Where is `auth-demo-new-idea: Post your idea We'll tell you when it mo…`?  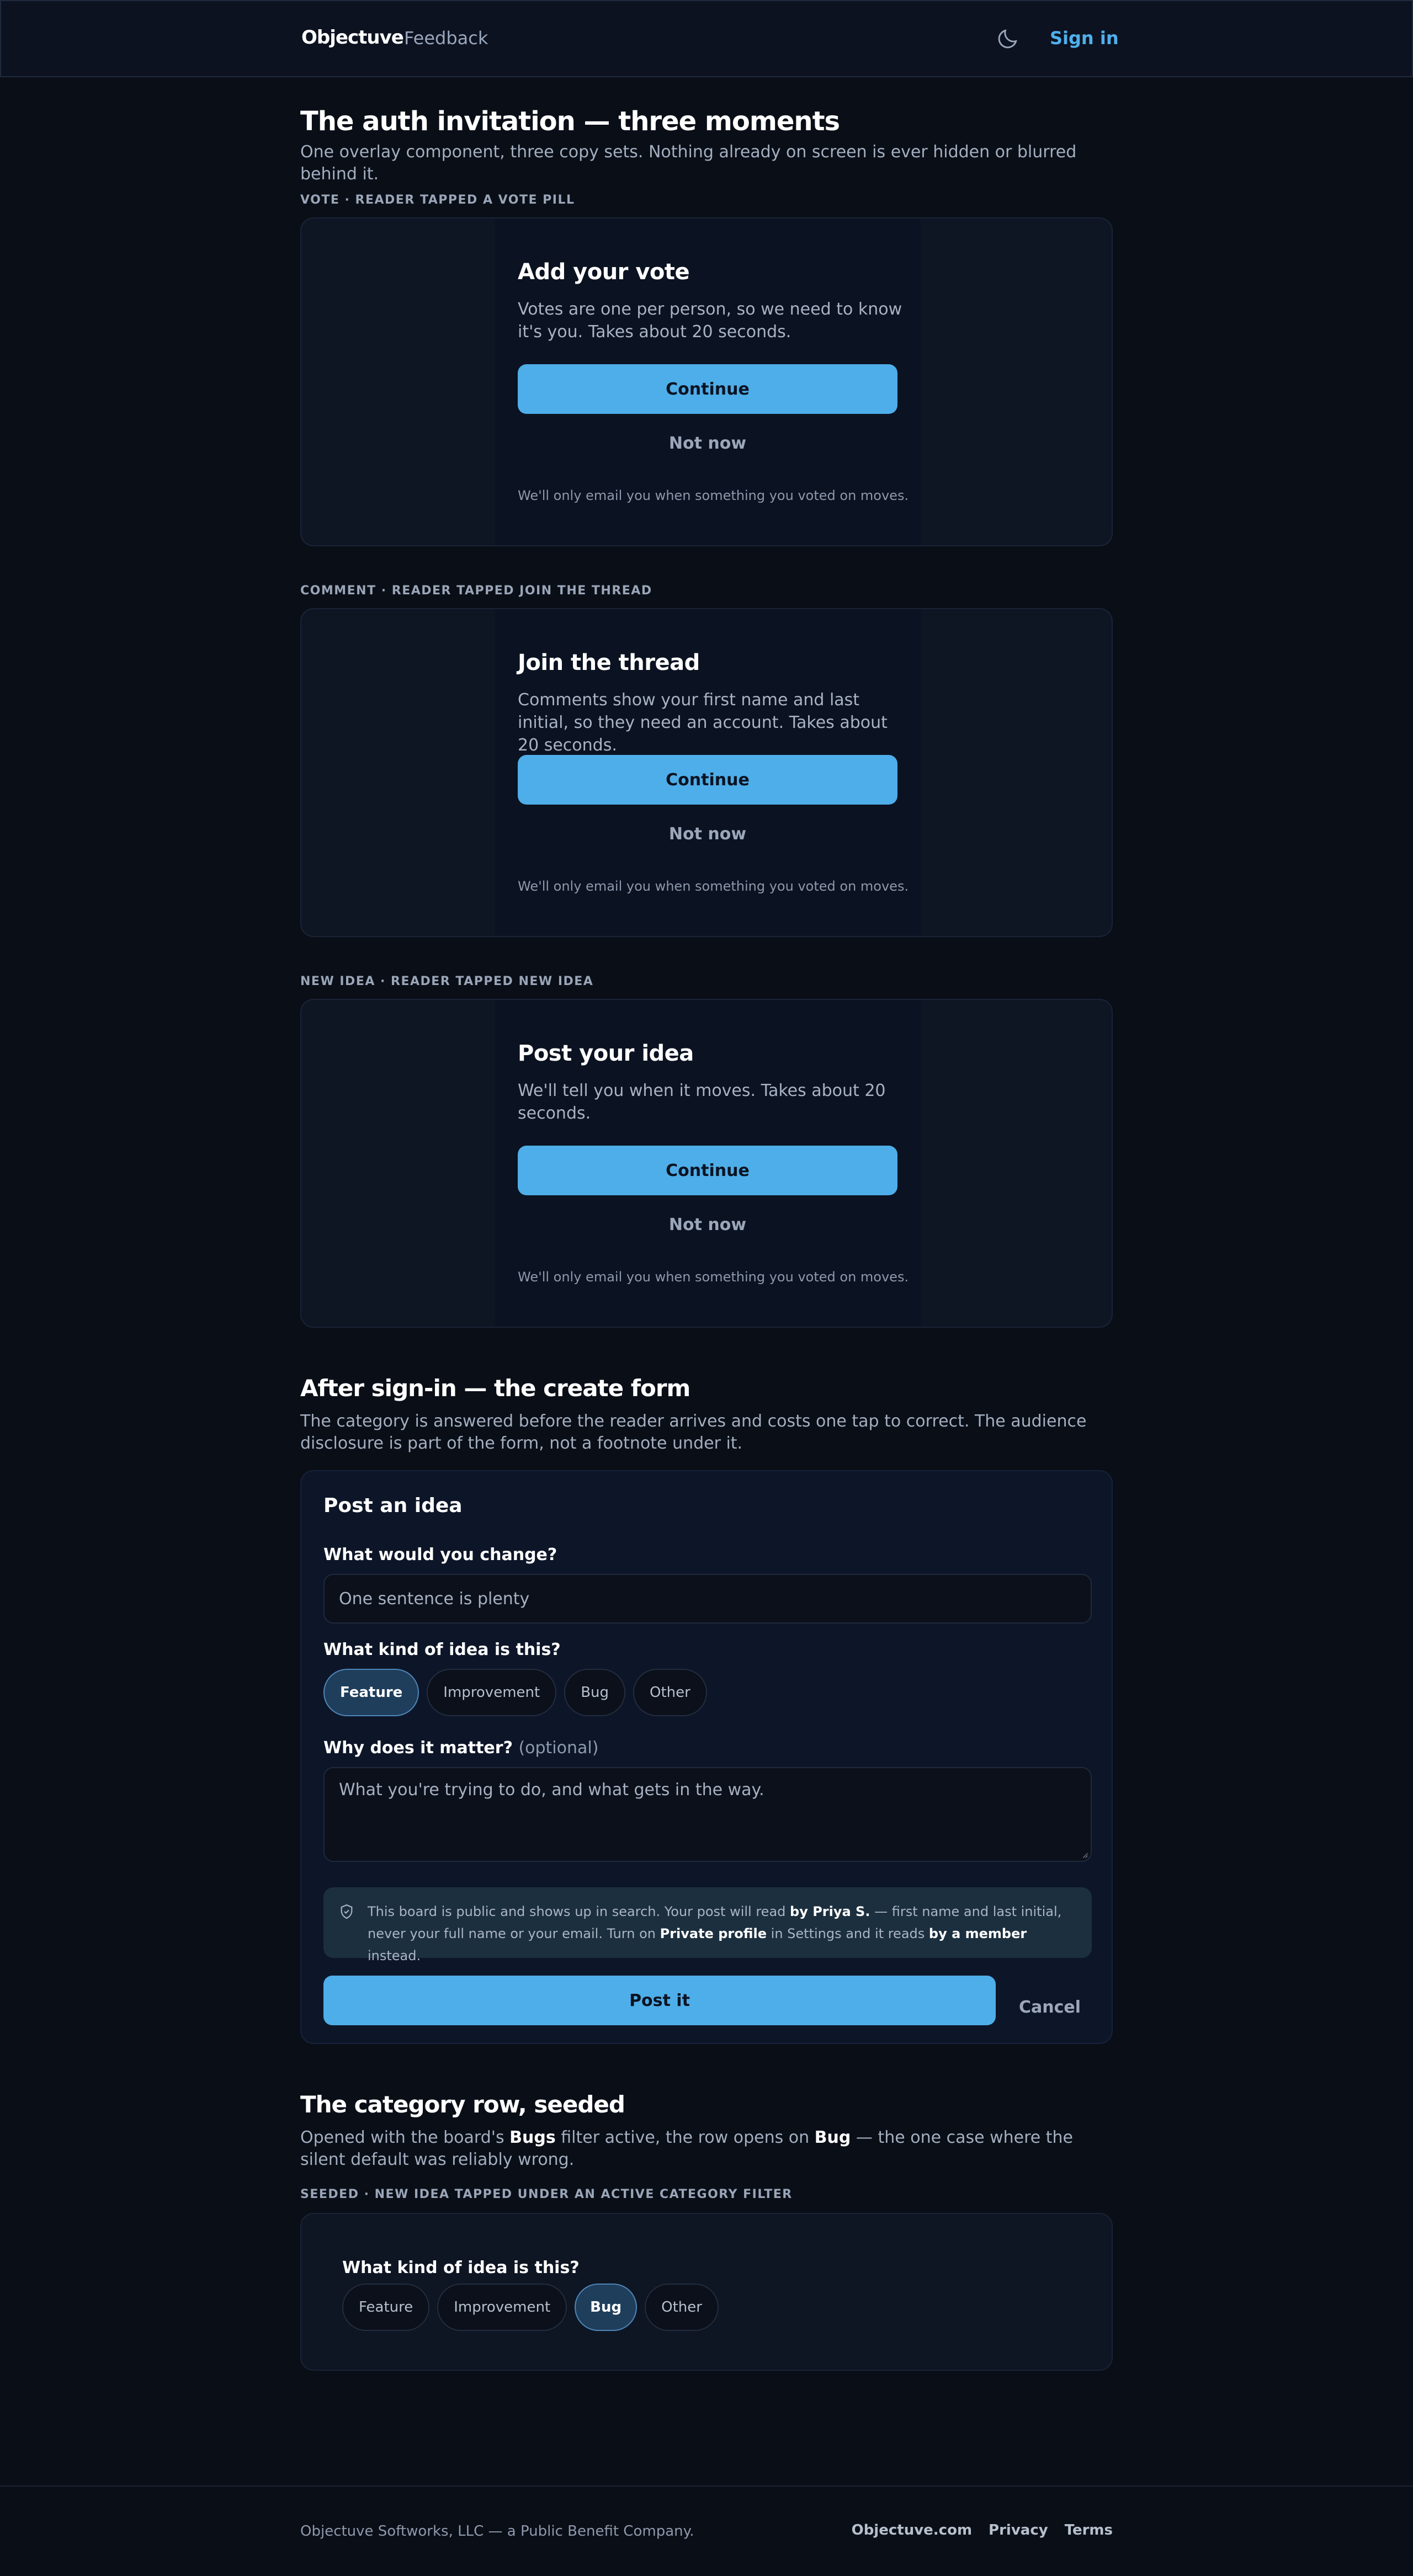 auth-demo-new-idea: Post your idea We'll tell you when it mo… is located at coordinates (706, 1163).